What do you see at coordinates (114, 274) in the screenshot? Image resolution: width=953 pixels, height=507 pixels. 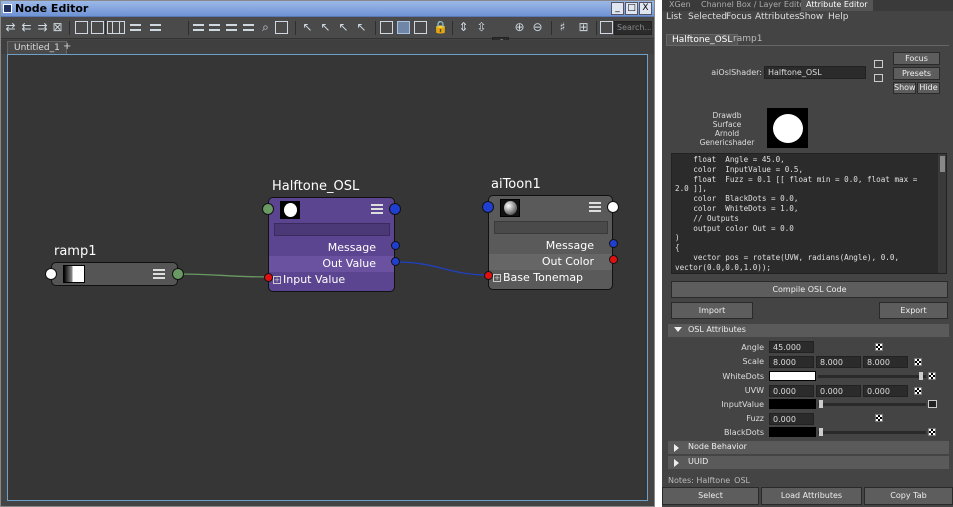 I see `ramp-node` at bounding box center [114, 274].